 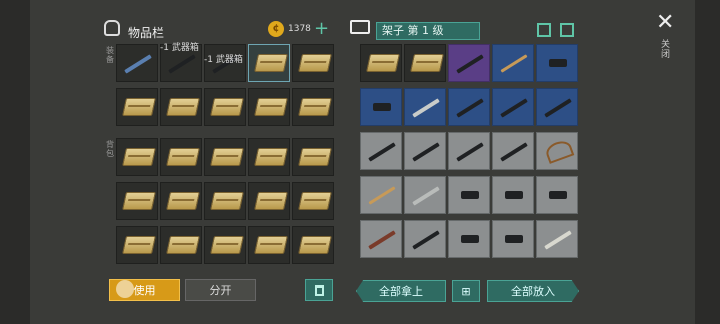 I want to click on split-button: 分开, so click(x=220, y=290).